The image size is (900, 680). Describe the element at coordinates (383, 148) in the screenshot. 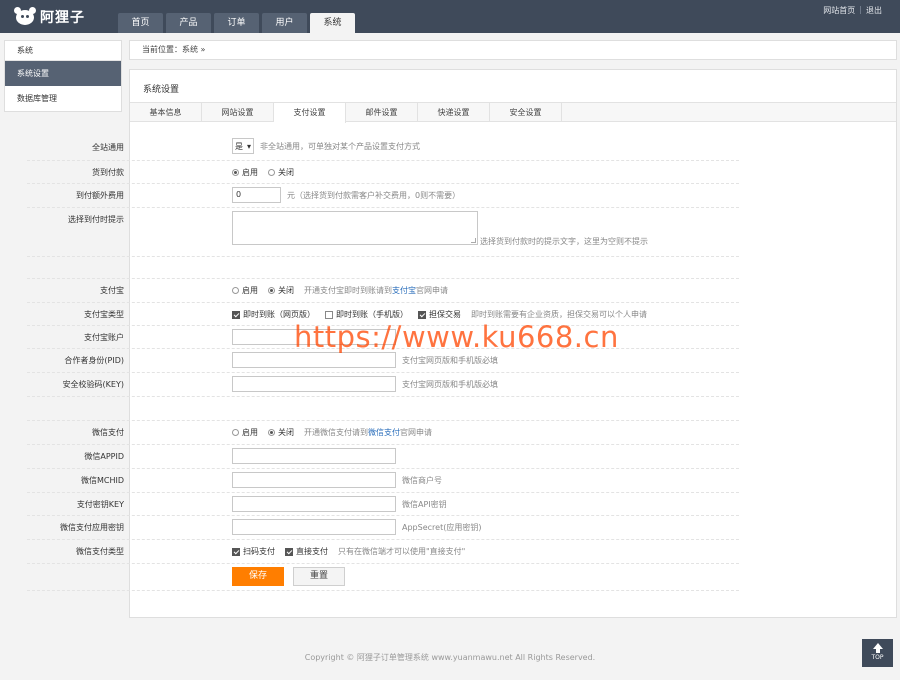

I see `row-global: 全站通用 是 ▾ 非全站通用，可单独对某个产品设置支付方式` at that location.